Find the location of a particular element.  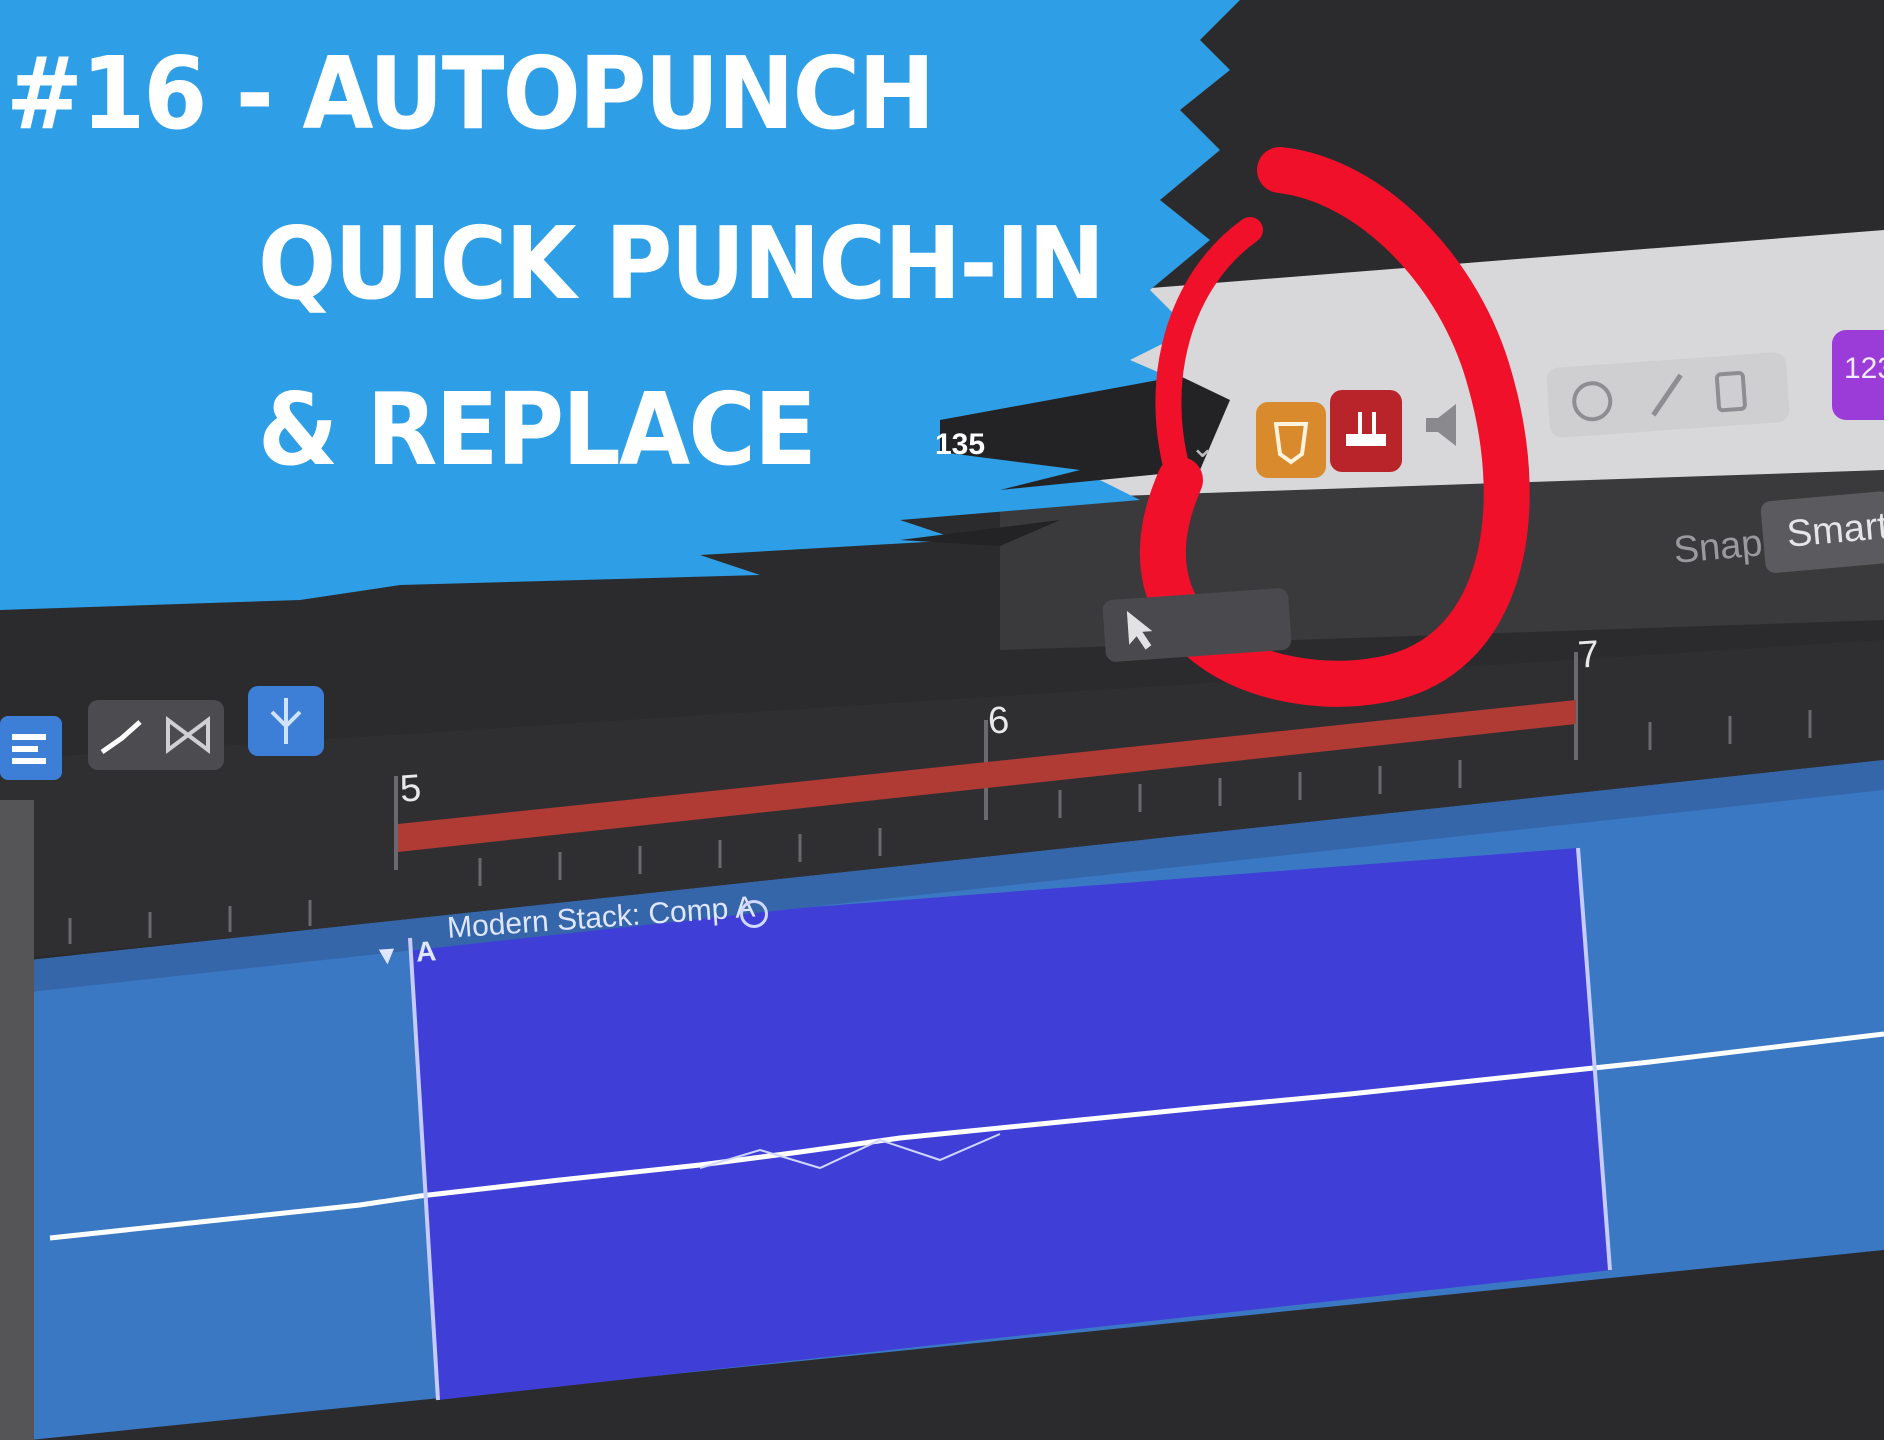

catch-playhead-icon is located at coordinates (286, 721).